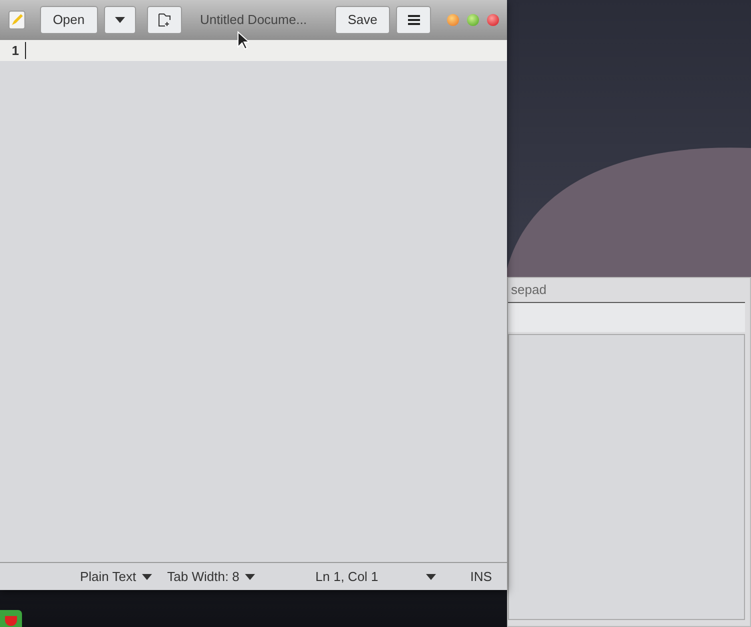 Image resolution: width=751 pixels, height=627 pixels. Describe the element at coordinates (528, 290) in the screenshot. I see `window-title: sepad` at that location.